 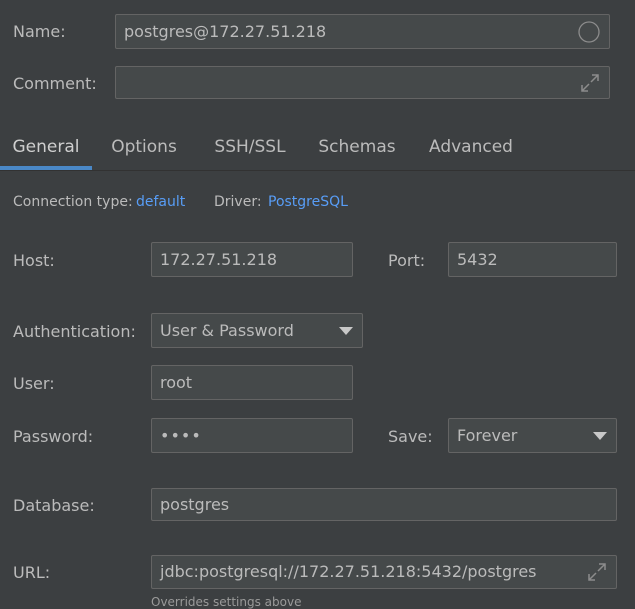 What do you see at coordinates (238, 202) in the screenshot?
I see `driver-label: Driver:` at bounding box center [238, 202].